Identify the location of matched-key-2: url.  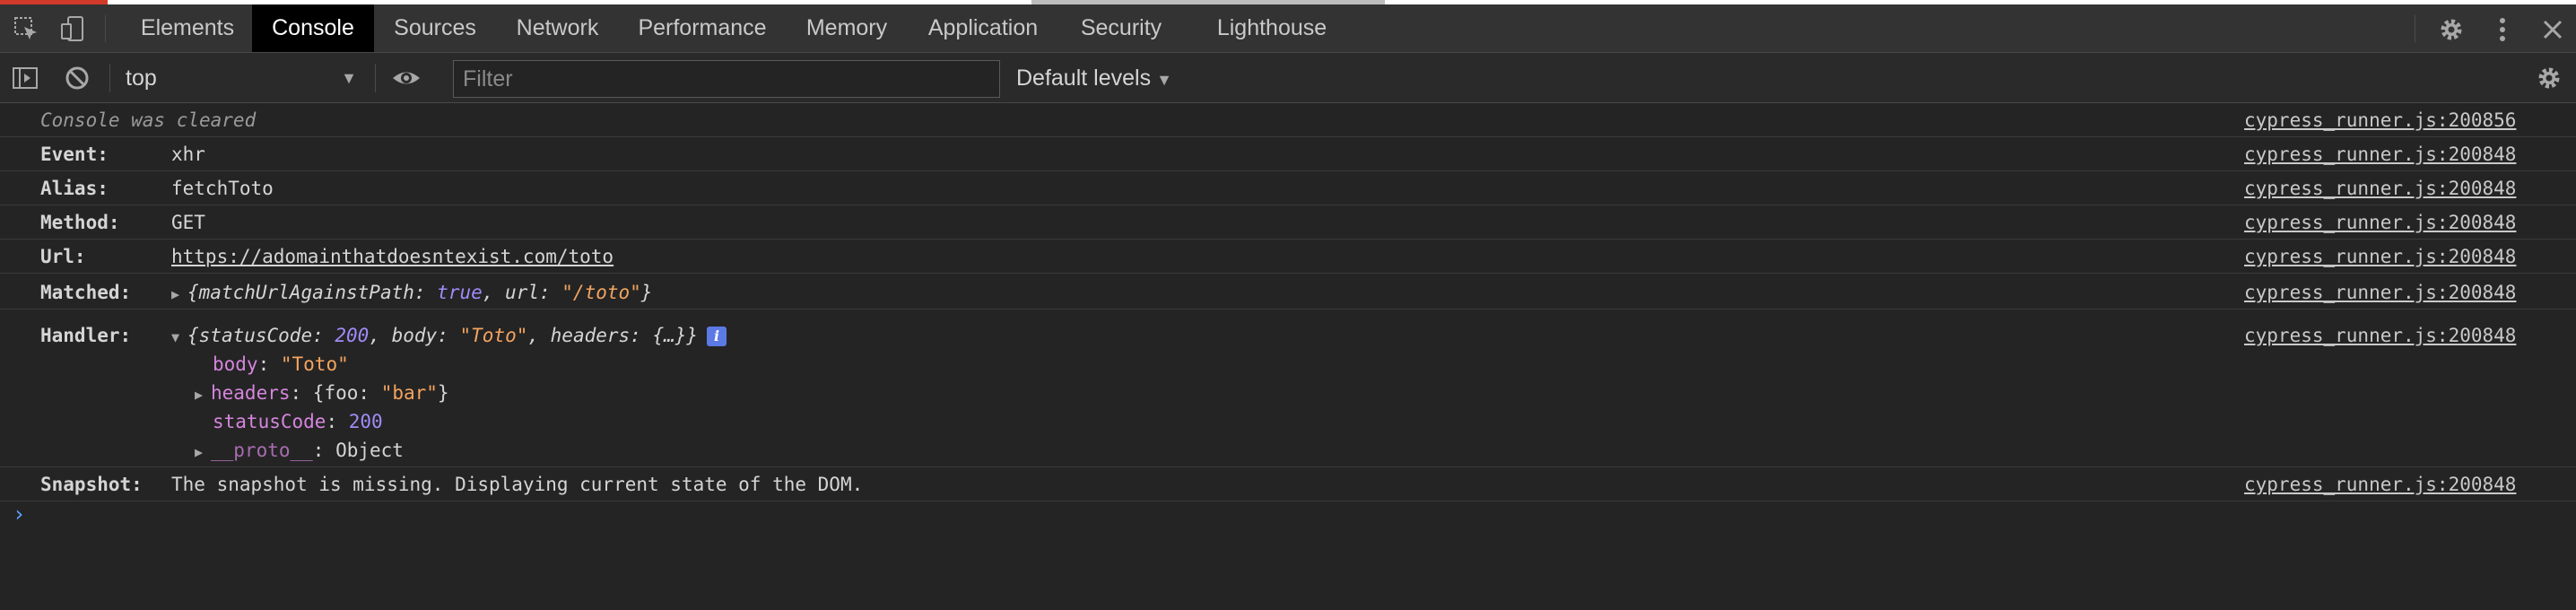
(522, 292).